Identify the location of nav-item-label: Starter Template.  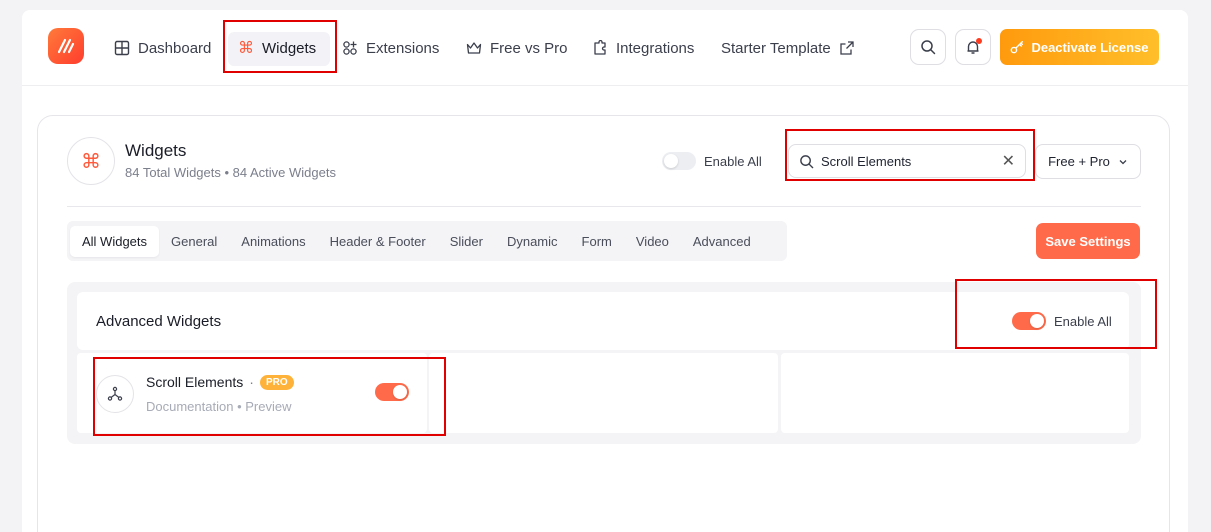
(776, 48).